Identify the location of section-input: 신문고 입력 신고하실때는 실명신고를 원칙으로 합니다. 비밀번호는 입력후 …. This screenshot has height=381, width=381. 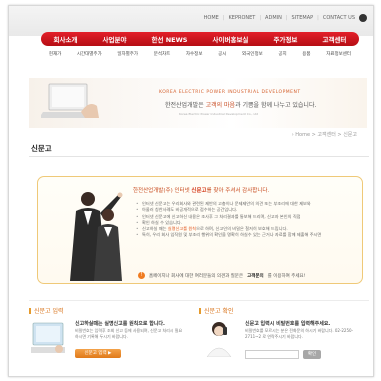
(111, 336).